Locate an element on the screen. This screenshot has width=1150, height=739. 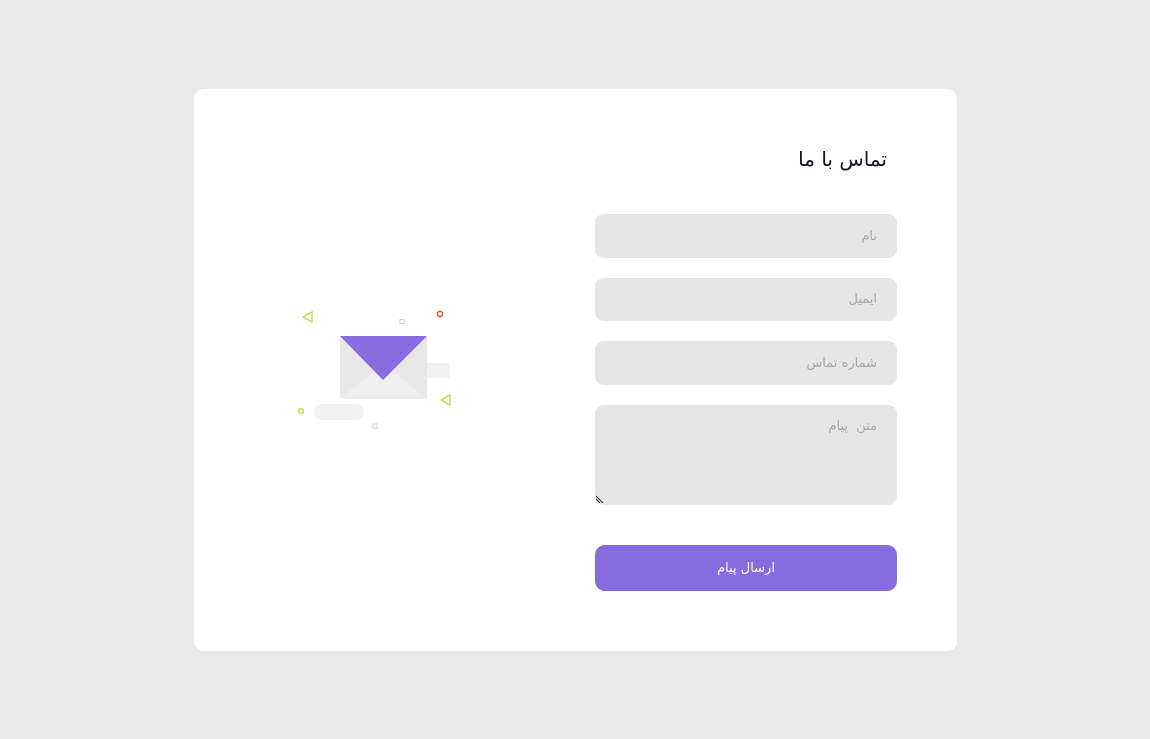
submit-button: ارسال پیام is located at coordinates (746, 568).